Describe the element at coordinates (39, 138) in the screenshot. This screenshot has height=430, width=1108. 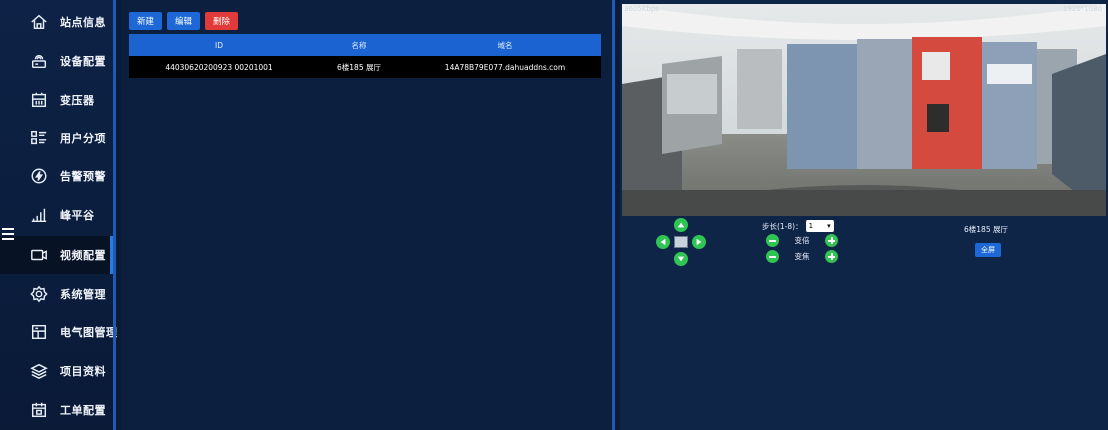
I see `list-icon` at that location.